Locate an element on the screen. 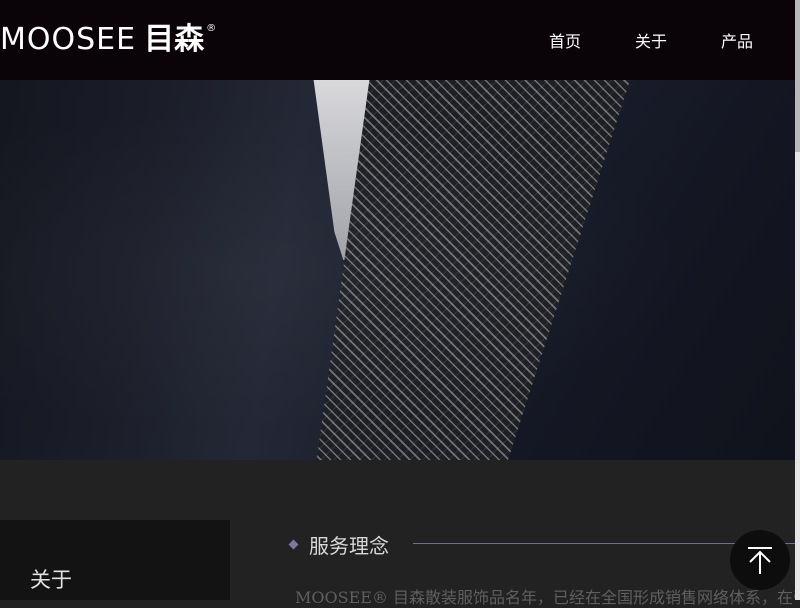 The image size is (800, 608). section-title: 服务理念 is located at coordinates (349, 545).